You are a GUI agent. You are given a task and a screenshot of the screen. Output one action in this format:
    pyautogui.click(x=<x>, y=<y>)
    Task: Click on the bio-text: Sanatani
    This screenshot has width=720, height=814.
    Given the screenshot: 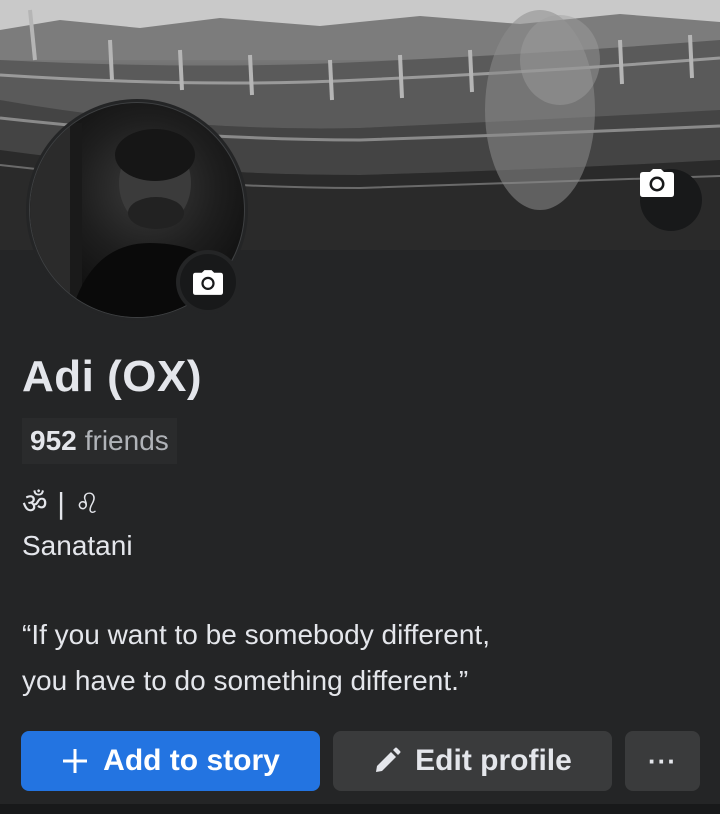 What is the action you would take?
    pyautogui.click(x=77, y=545)
    